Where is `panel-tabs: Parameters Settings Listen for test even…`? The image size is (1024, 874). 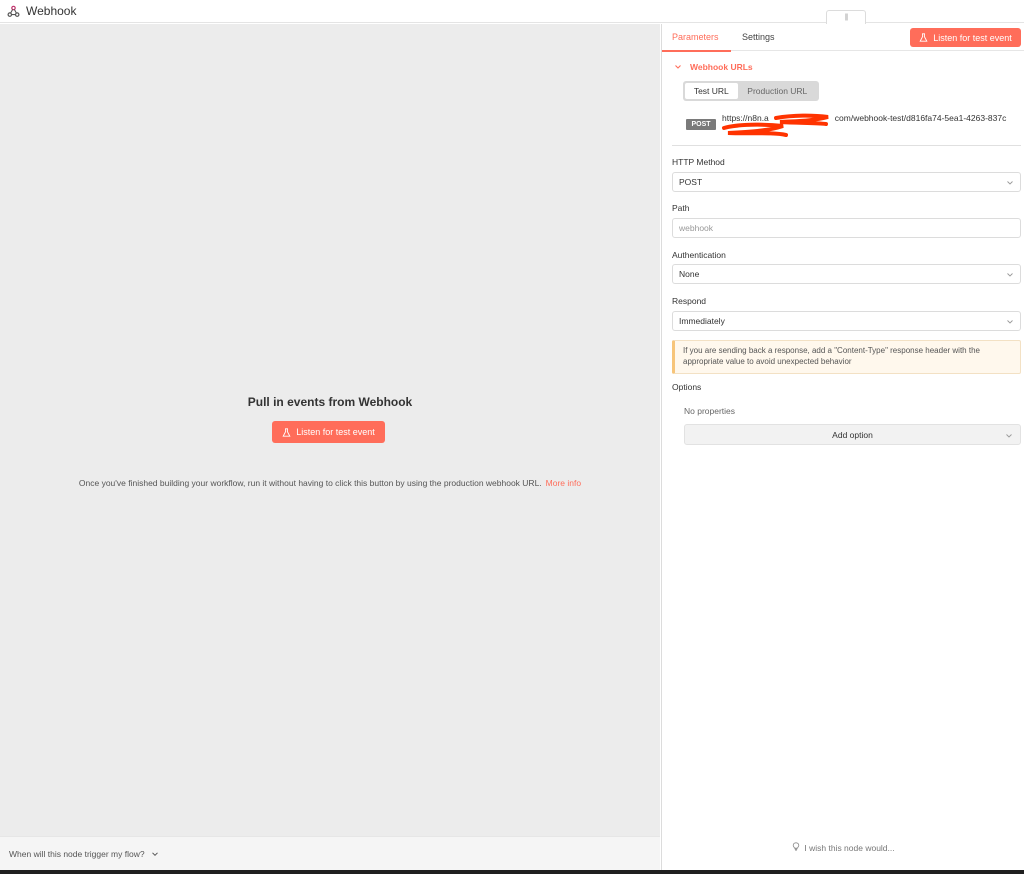
panel-tabs: Parameters Settings Listen for test even… is located at coordinates (843, 38).